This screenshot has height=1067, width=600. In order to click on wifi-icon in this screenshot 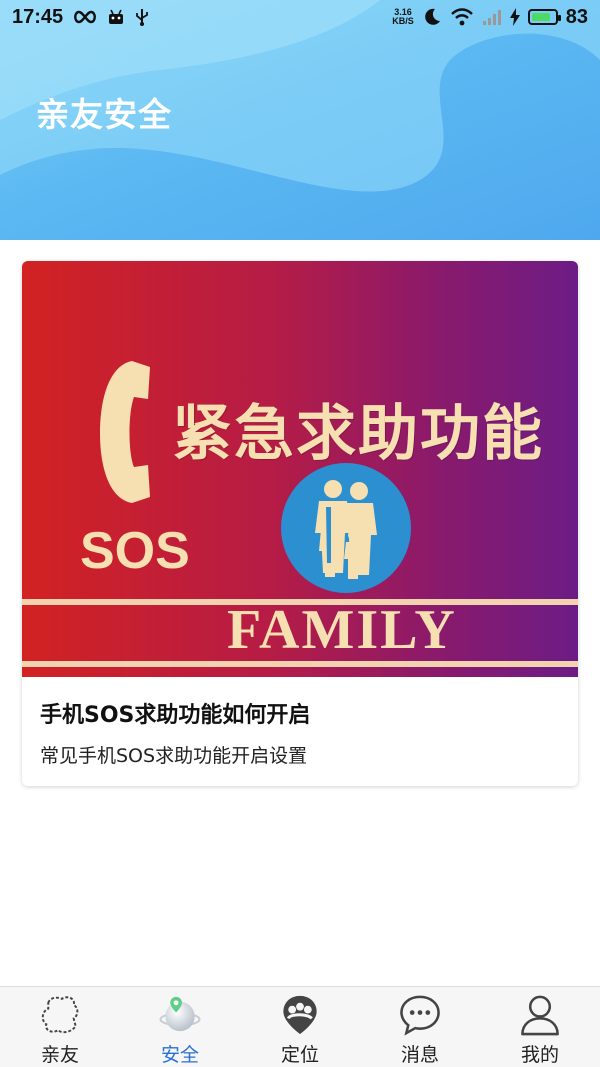, I will do `click(461, 17)`.